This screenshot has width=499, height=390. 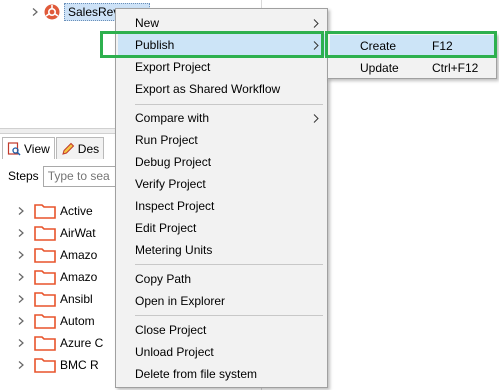 I want to click on menu-item-close-project: Close Project, so click(x=221, y=330).